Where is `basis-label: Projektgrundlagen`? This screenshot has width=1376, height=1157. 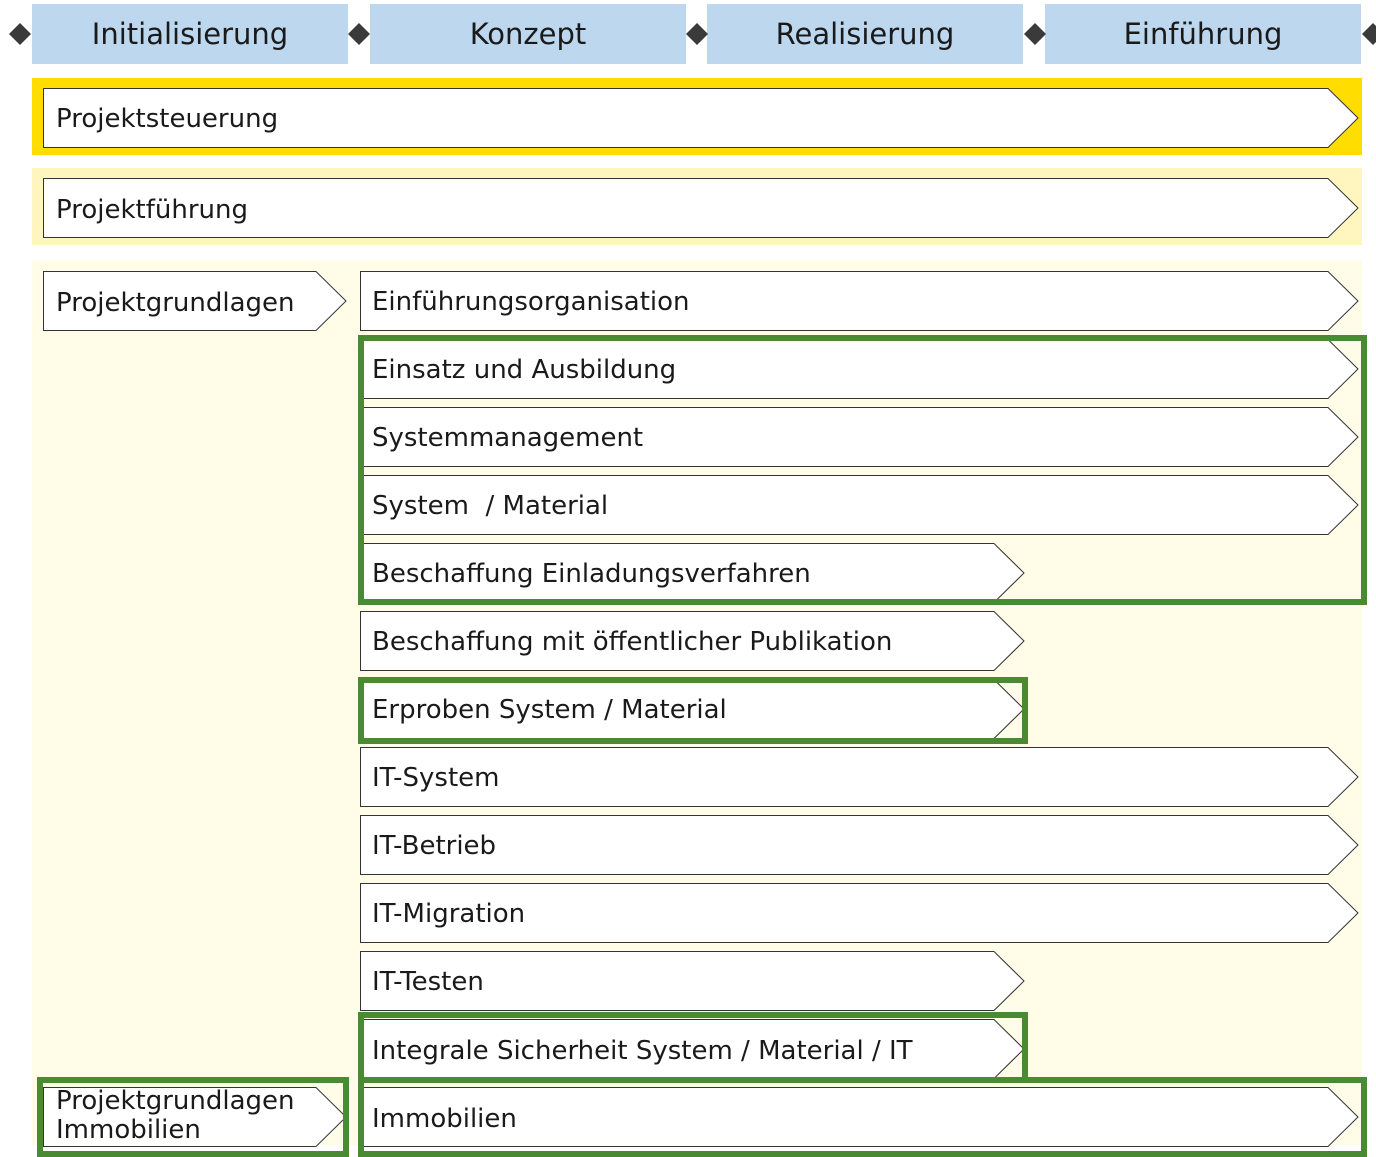
basis-label: Projektgrundlagen is located at coordinates (175, 303).